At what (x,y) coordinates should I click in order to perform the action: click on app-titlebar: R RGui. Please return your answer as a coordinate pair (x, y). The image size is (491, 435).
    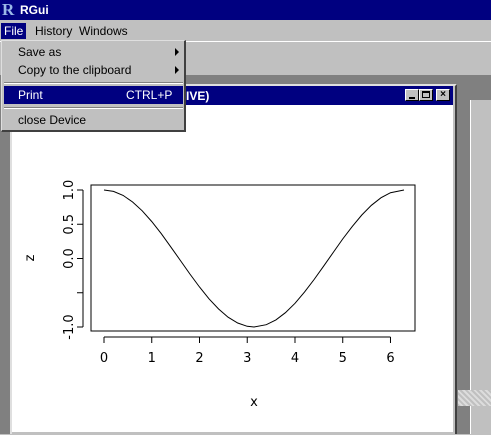
    Looking at the image, I should click on (245, 10).